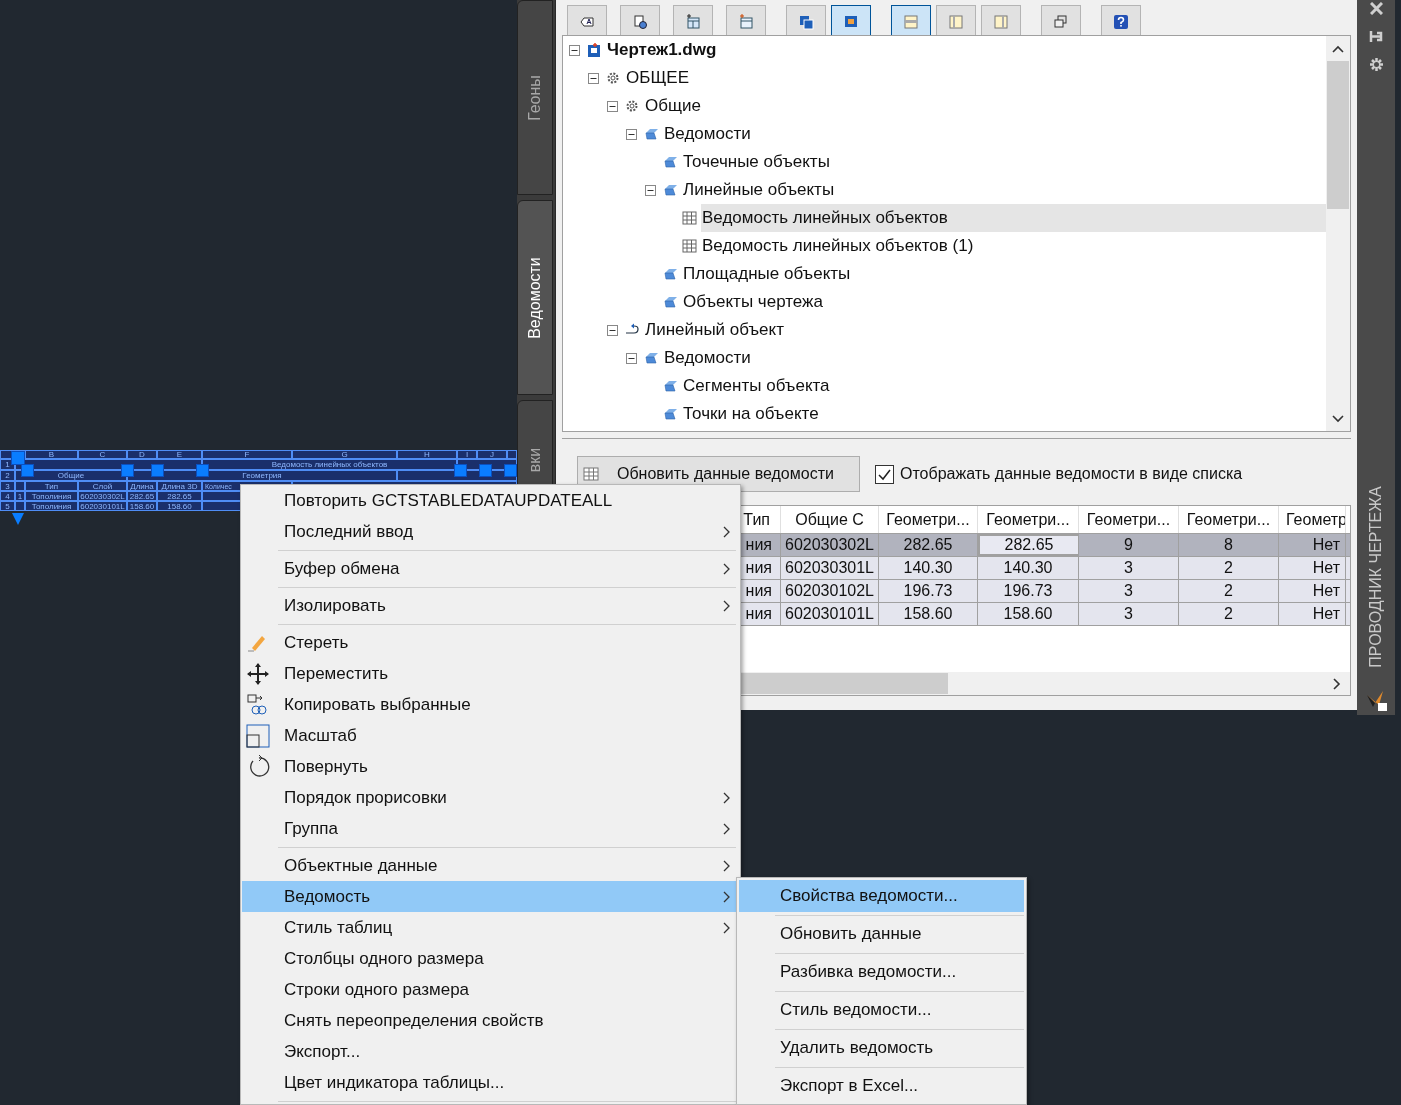 The width and height of the screenshot is (1401, 1105). What do you see at coordinates (755, 302) in the screenshot?
I see `tree-item: Объекты чертежа` at bounding box center [755, 302].